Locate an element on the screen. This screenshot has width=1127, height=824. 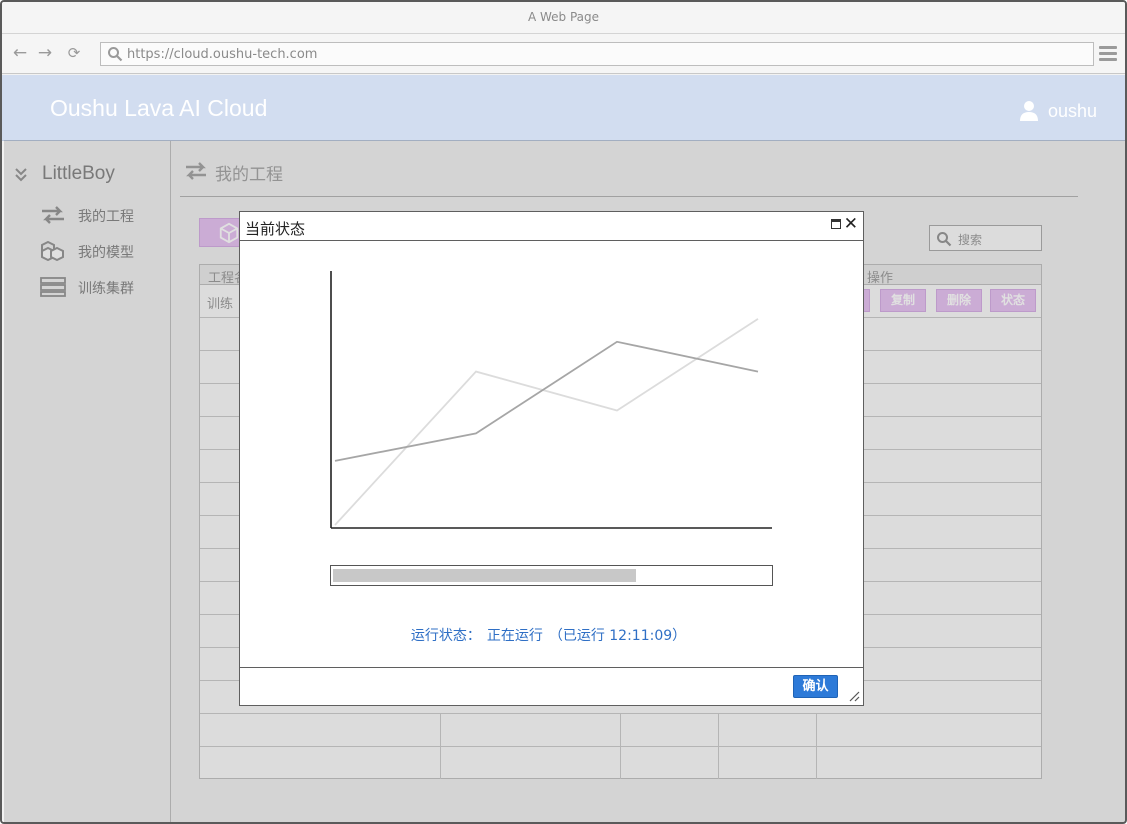
app-brand: Oushu Lava AI Cloud is located at coordinates (158, 108).